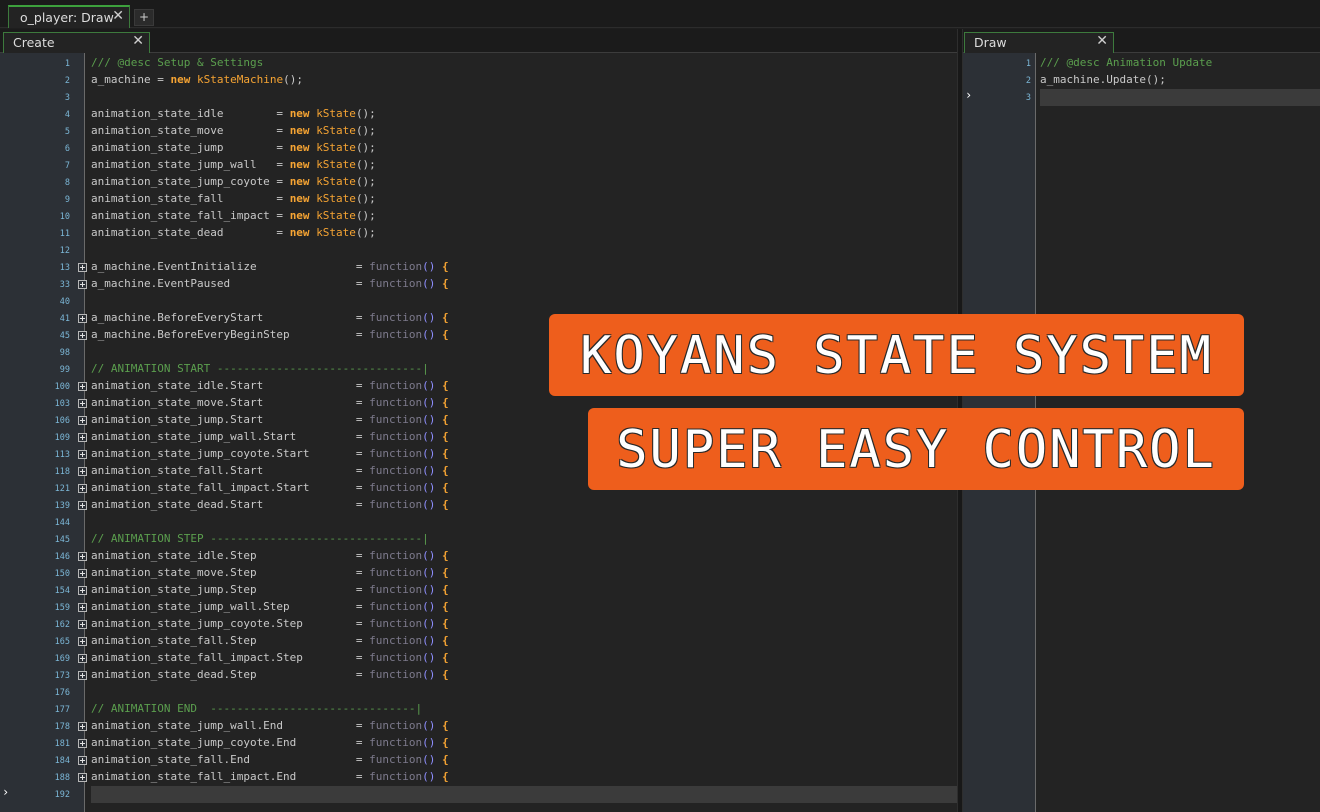 This screenshot has height=812, width=1320. Describe the element at coordinates (230, 759) in the screenshot. I see `code-token: animation_state_fall.End =` at that location.